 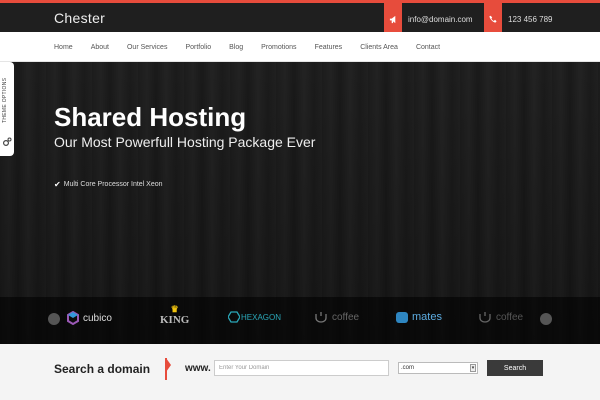 What do you see at coordinates (79, 18) in the screenshot?
I see `site-logo: Chester` at bounding box center [79, 18].